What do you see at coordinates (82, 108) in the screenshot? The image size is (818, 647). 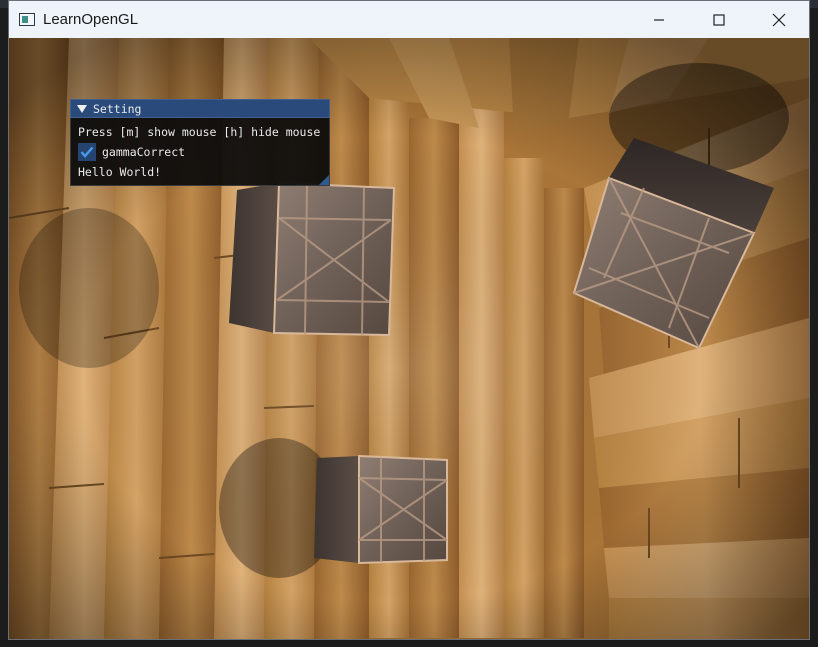 I see `collapse-triangle-icon` at bounding box center [82, 108].